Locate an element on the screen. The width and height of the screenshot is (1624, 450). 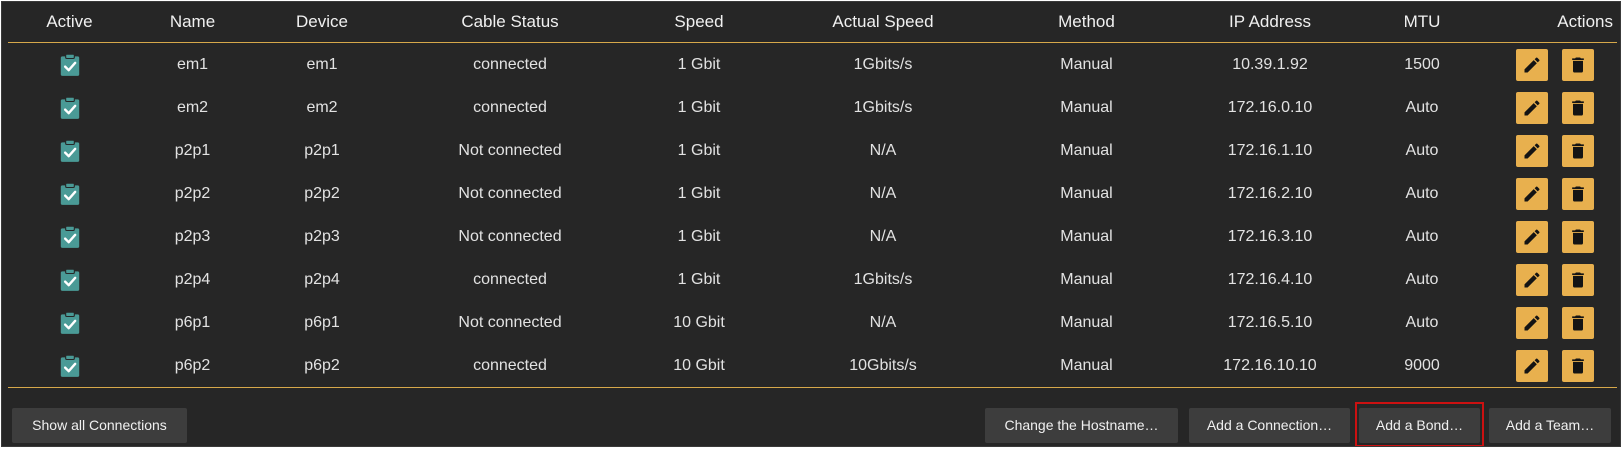
ip-address-cell: 172.16.0.10 is located at coordinates (1270, 107).